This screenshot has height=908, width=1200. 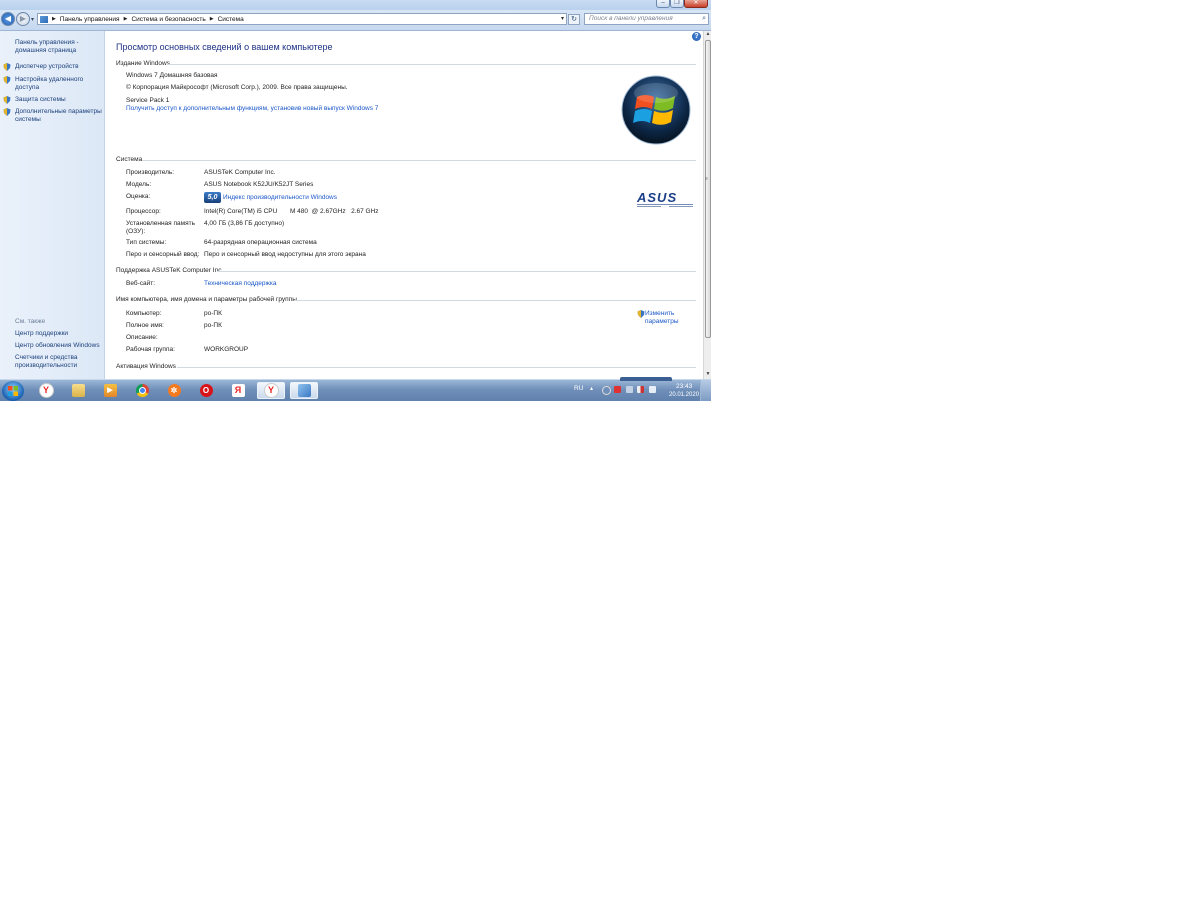 I want to click on maximize-button: ❐, so click(x=677, y=4).